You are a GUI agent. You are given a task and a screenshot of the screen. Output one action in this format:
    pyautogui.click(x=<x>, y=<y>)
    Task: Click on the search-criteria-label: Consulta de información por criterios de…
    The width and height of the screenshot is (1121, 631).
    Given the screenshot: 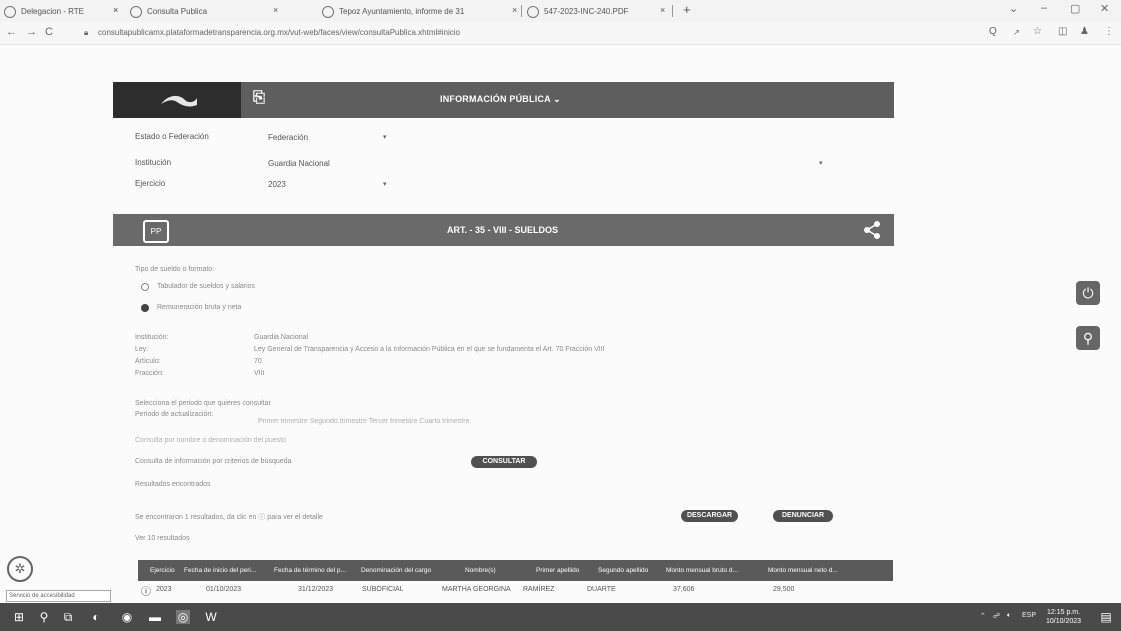 What is the action you would take?
    pyautogui.click(x=213, y=461)
    